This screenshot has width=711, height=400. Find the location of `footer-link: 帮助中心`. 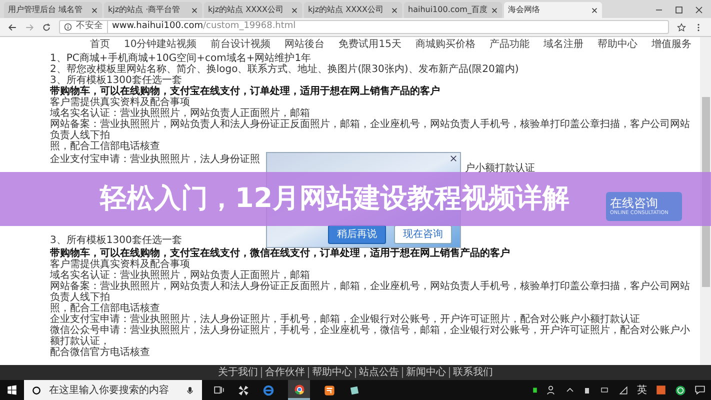

footer-link: 帮助中心 is located at coordinates (331, 372).